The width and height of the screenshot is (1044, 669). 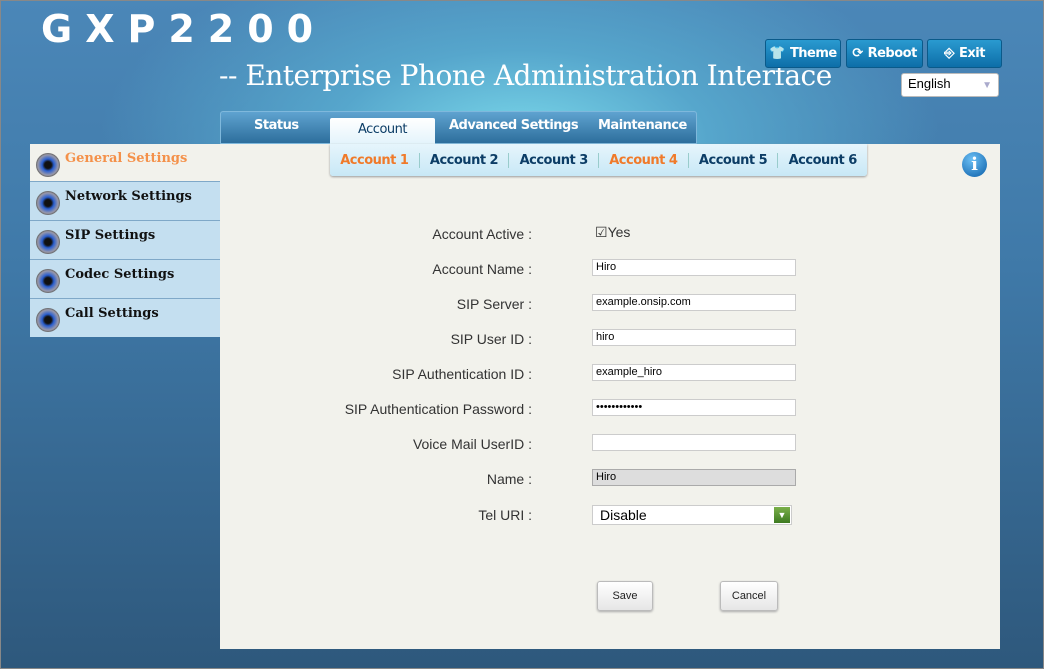 I want to click on sip-server-input: example.onsip.com, so click(x=694, y=302).